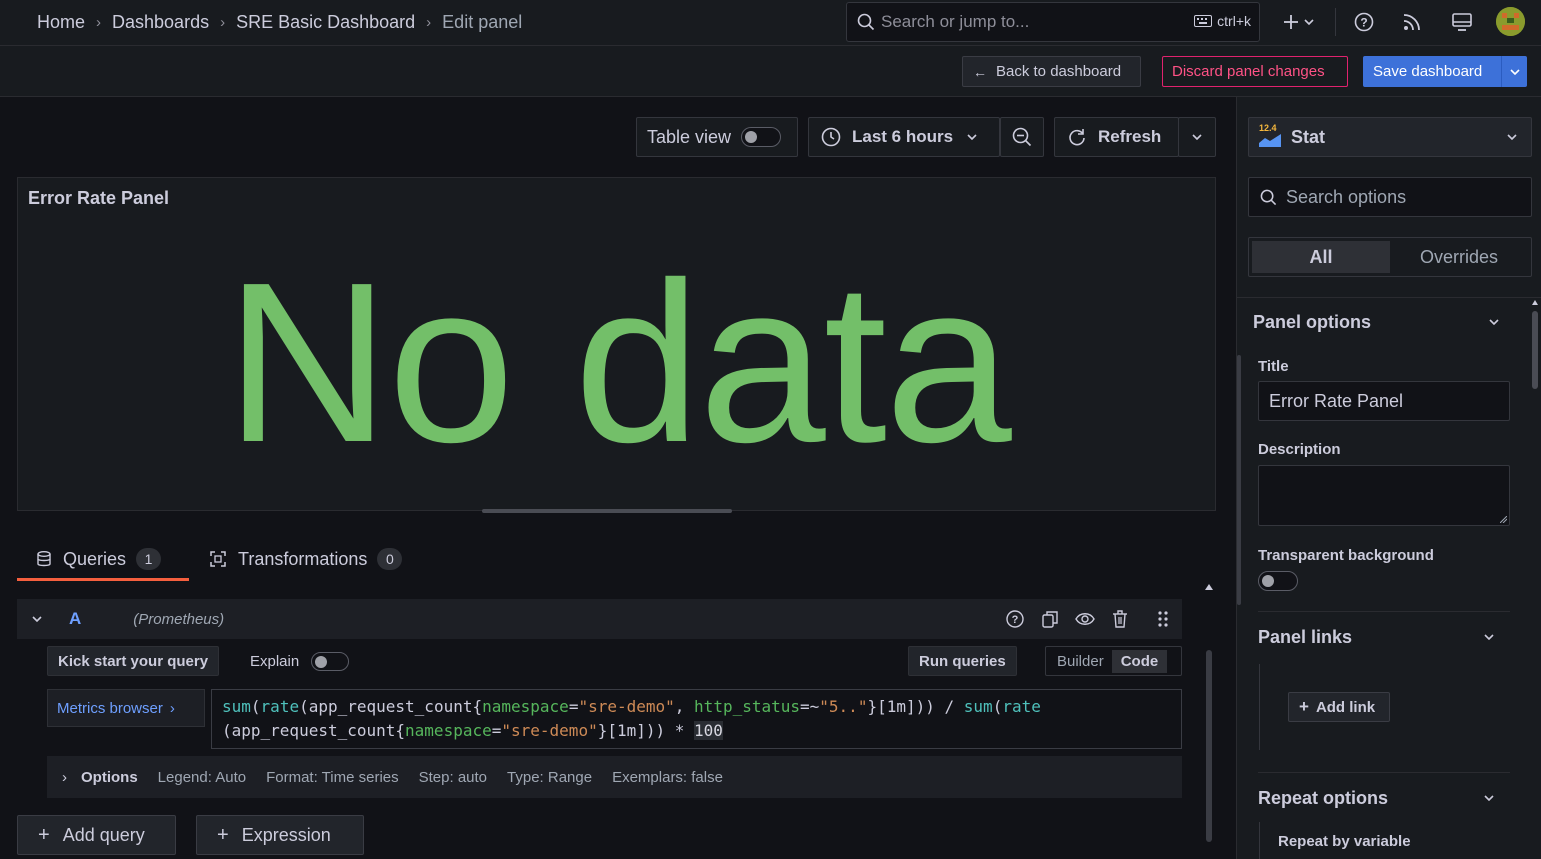  I want to click on explain-toggle: Explain, so click(300, 661).